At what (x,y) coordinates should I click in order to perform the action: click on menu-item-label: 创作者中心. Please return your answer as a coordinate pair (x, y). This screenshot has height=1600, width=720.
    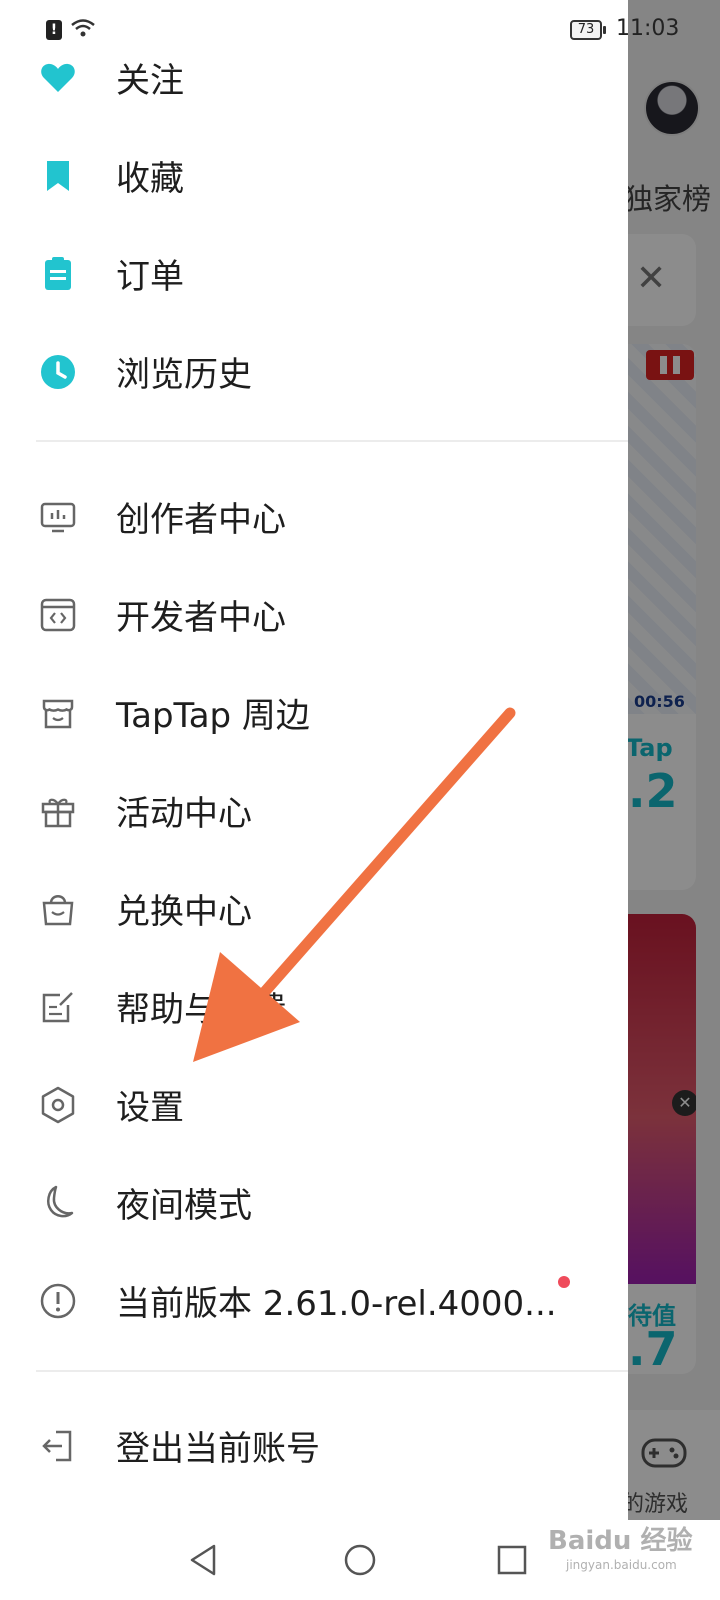
    Looking at the image, I should click on (201, 520).